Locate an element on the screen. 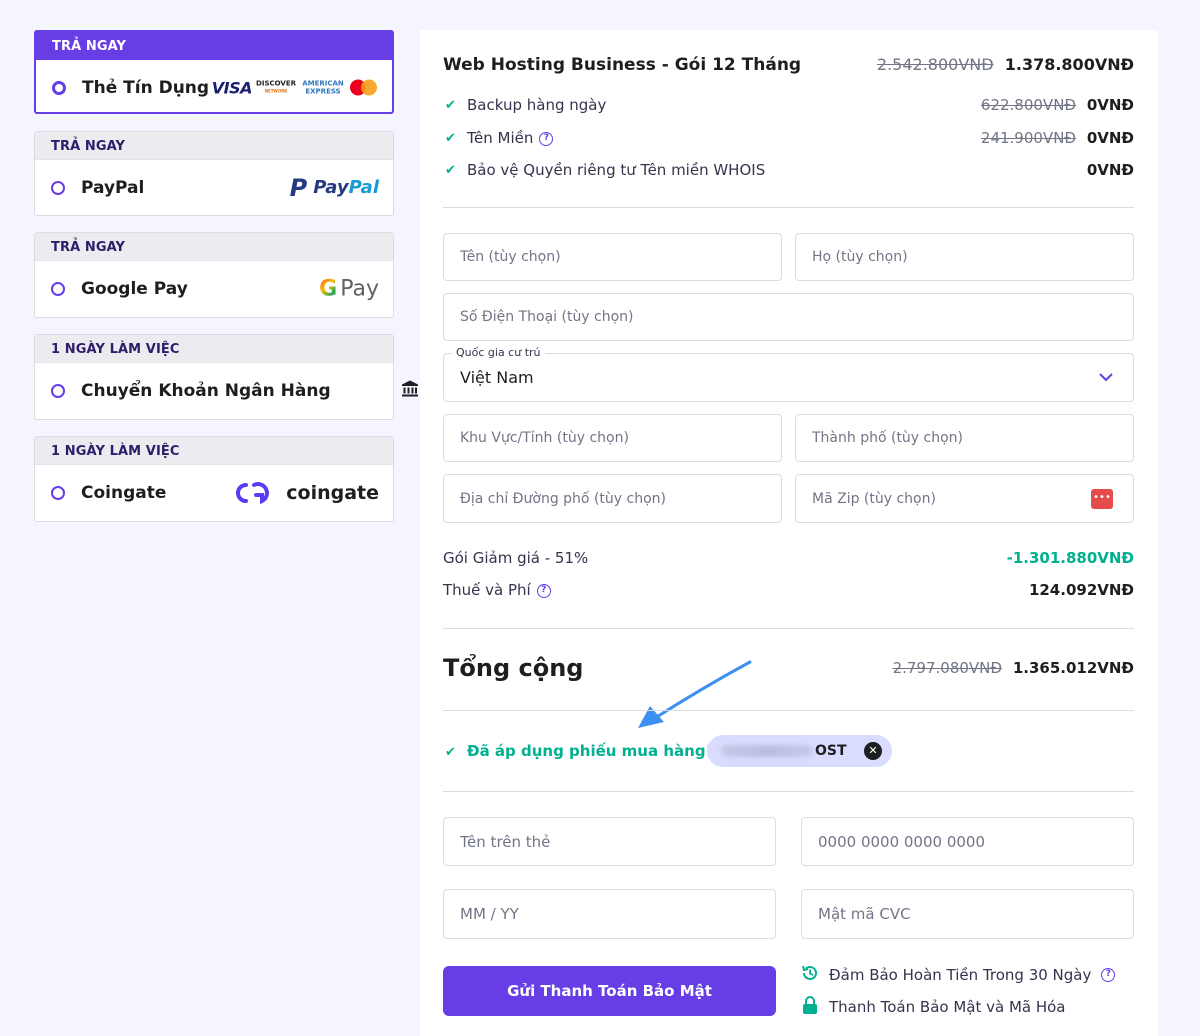 The image size is (1200, 1036). feature-price: 241.900VNĐ 0VNĐ is located at coordinates (1057, 138).